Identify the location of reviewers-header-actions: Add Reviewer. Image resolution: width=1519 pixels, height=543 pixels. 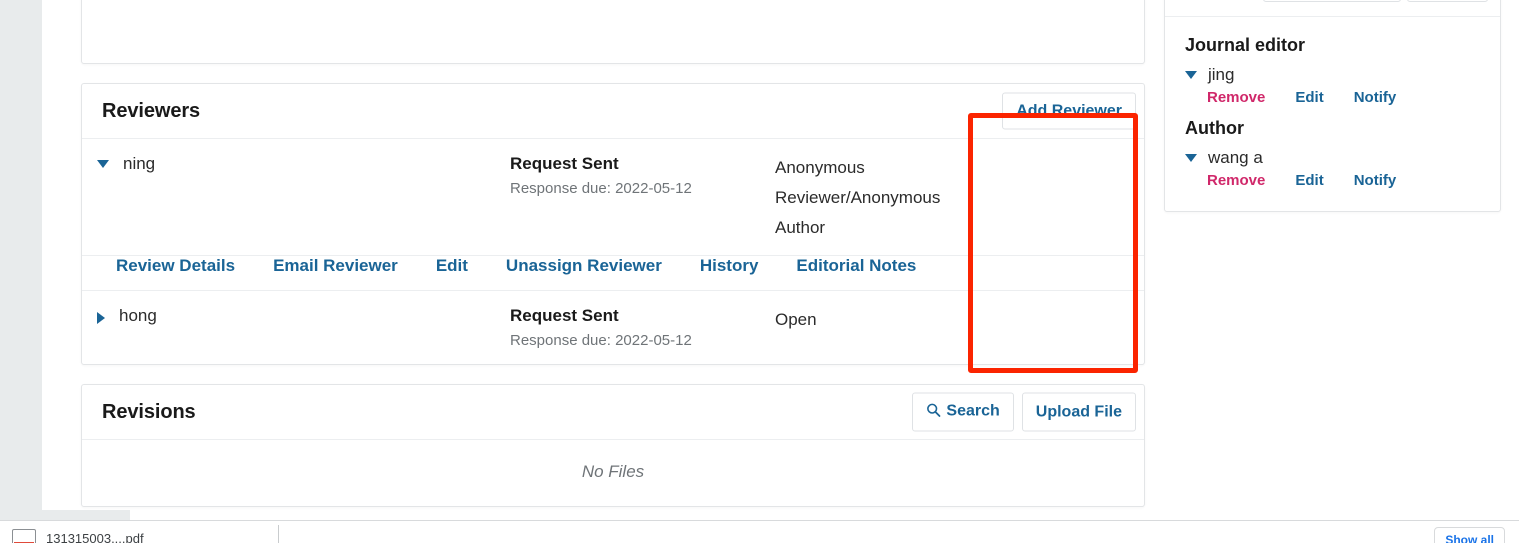
(1069, 111).